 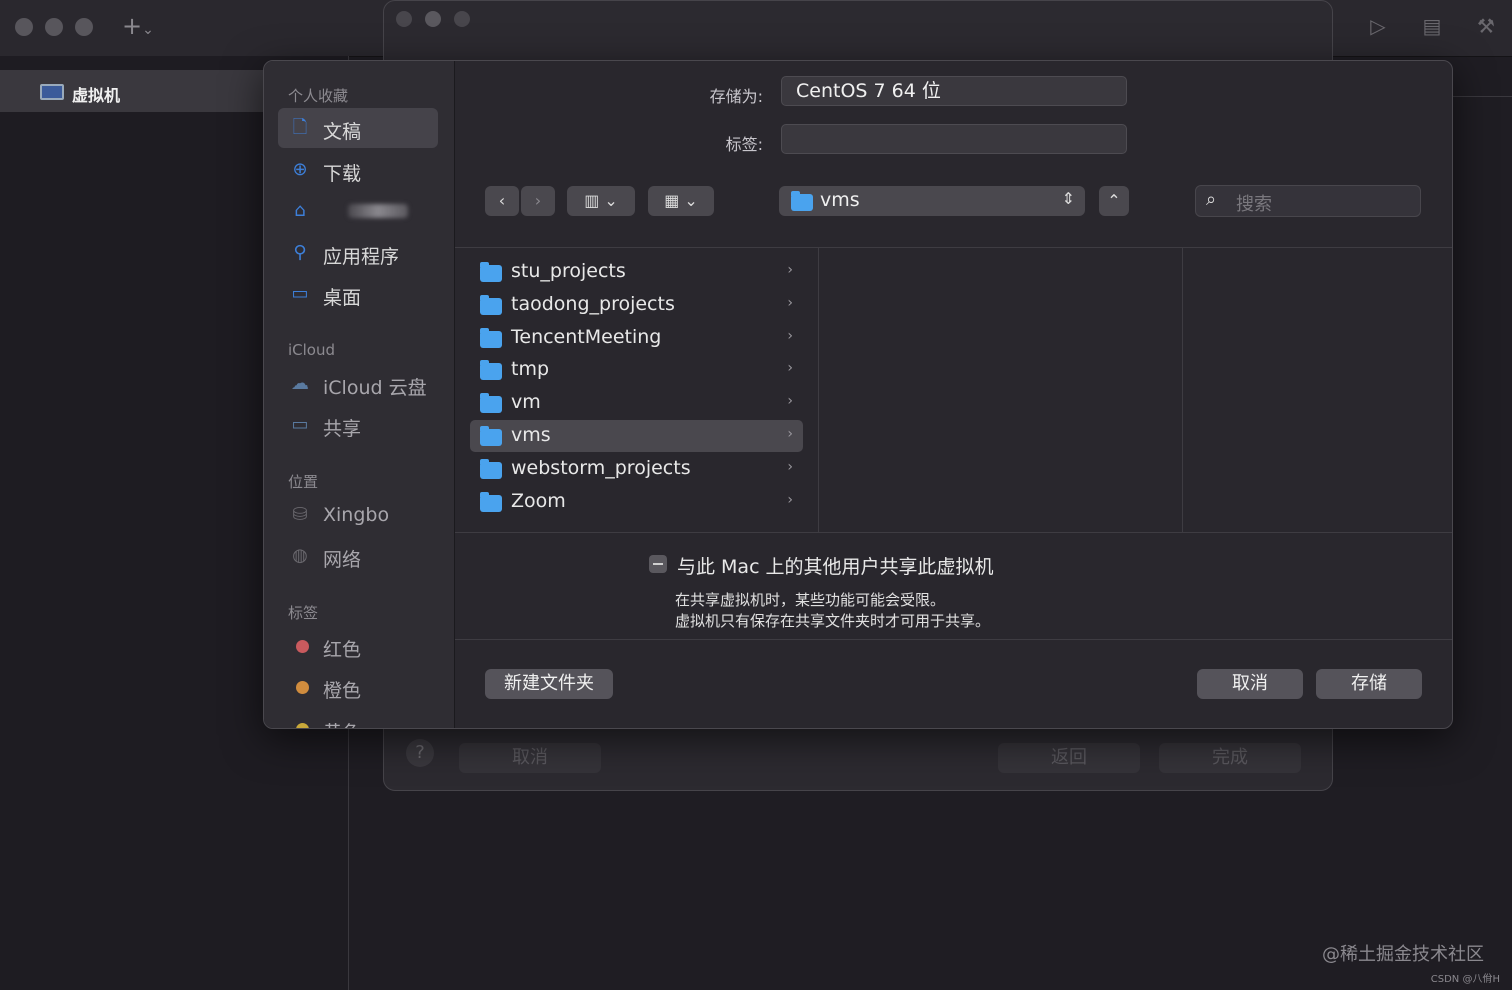 What do you see at coordinates (302, 725) in the screenshot?
I see `yellow-tag-dot` at bounding box center [302, 725].